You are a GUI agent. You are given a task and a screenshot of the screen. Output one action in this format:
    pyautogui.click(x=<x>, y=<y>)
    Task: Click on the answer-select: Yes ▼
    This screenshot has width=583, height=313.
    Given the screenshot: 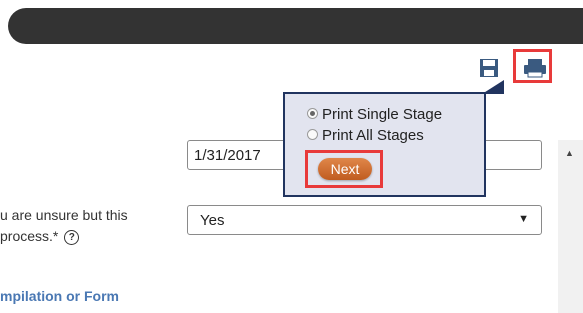 What is the action you would take?
    pyautogui.click(x=364, y=220)
    